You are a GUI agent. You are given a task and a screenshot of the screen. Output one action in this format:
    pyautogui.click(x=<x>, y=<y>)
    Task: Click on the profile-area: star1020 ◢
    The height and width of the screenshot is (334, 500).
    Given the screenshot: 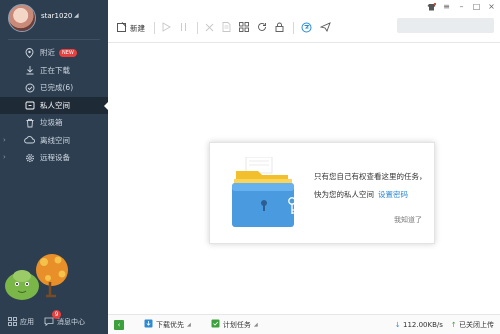 What is the action you would take?
    pyautogui.click(x=54, y=18)
    